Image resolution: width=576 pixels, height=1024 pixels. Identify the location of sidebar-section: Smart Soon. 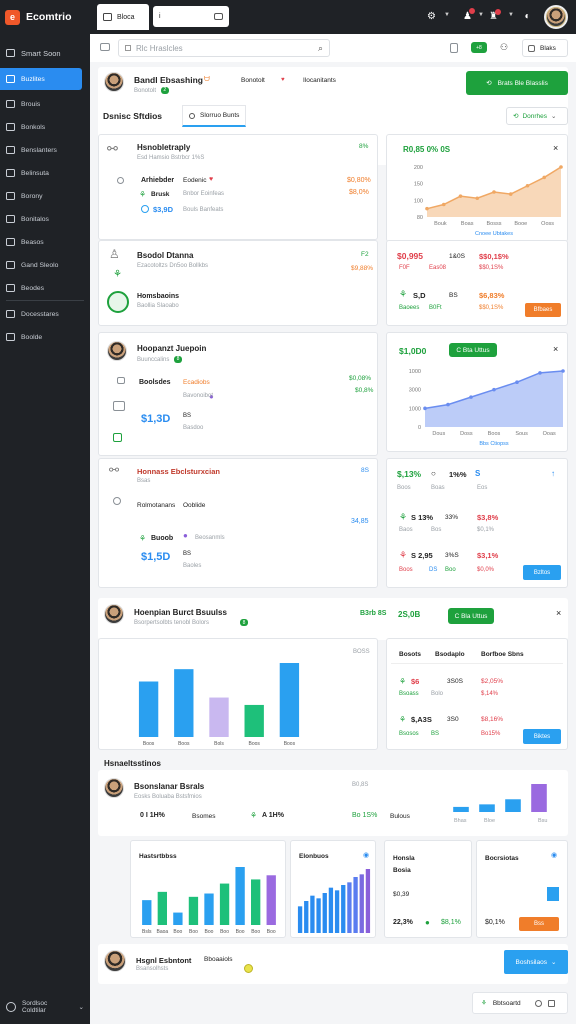
(33, 53).